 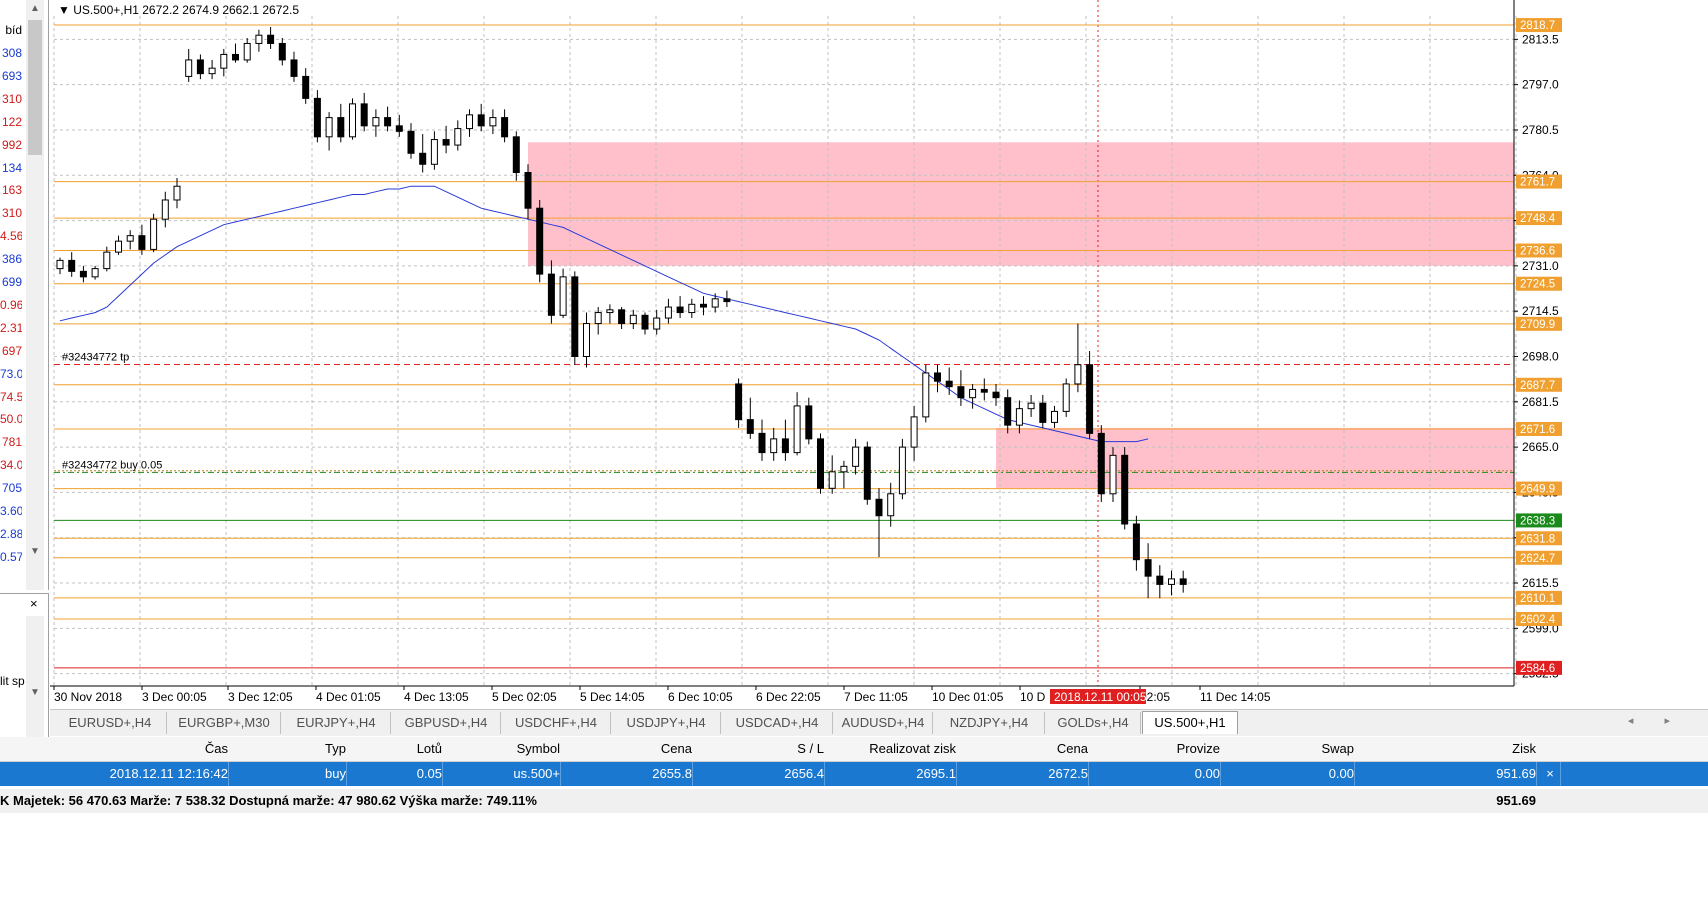 What do you see at coordinates (989, 723) in the screenshot?
I see `tab-nzdjpy-h4: NZDJPY+,H4` at bounding box center [989, 723].